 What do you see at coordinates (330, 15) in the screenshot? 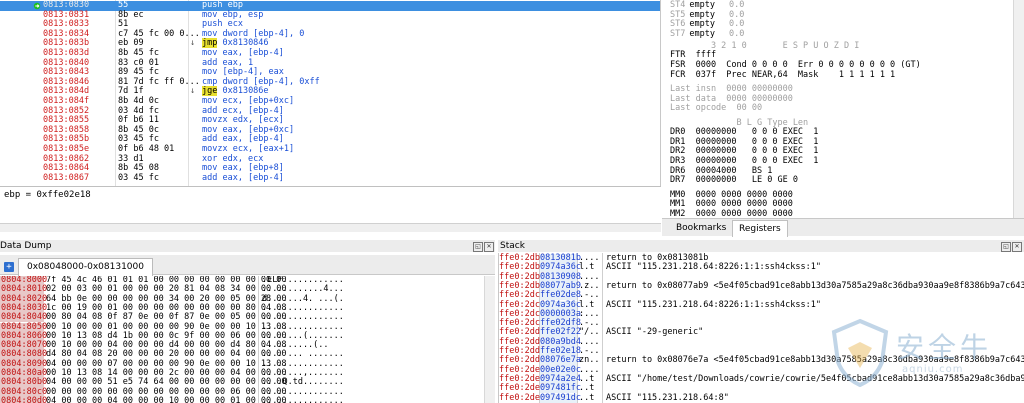
I see `disasm-row: 0813:0831 8b ec mov ebp, esp` at bounding box center [330, 15].